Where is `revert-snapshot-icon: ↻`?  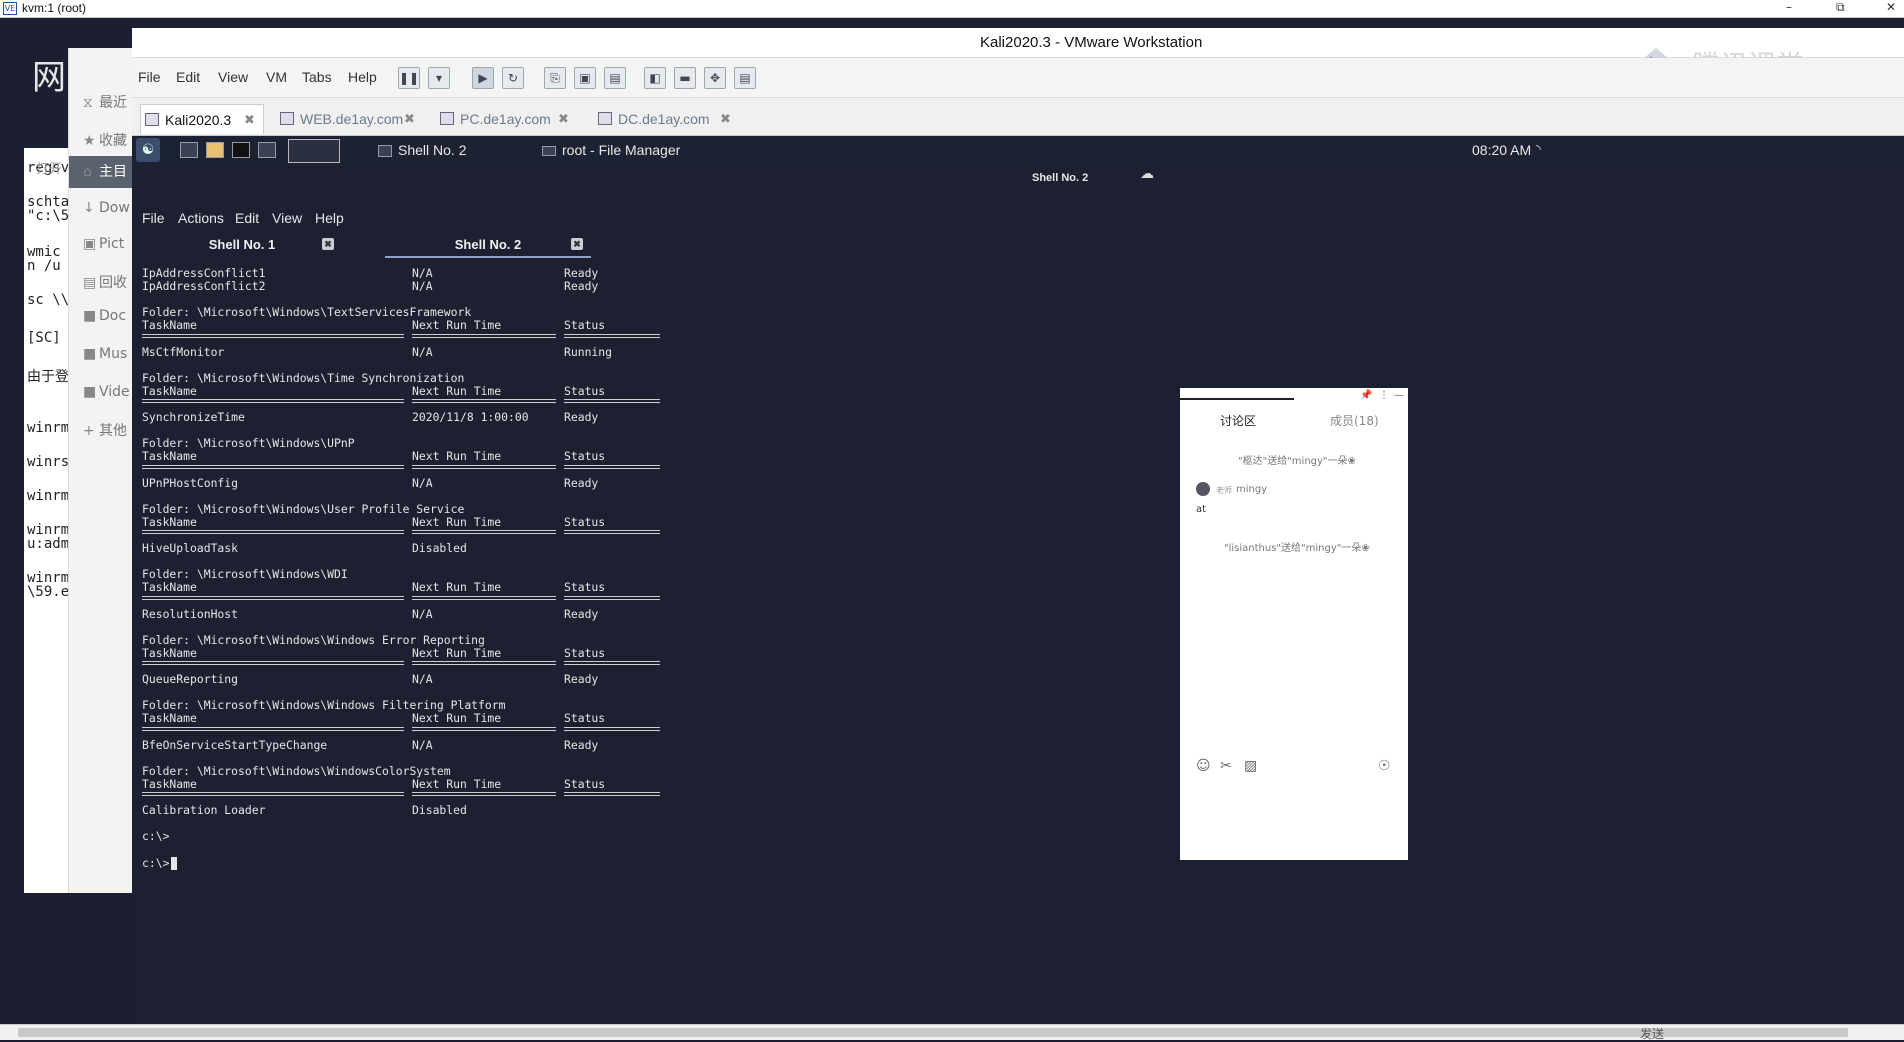 revert-snapshot-icon: ↻ is located at coordinates (513, 78).